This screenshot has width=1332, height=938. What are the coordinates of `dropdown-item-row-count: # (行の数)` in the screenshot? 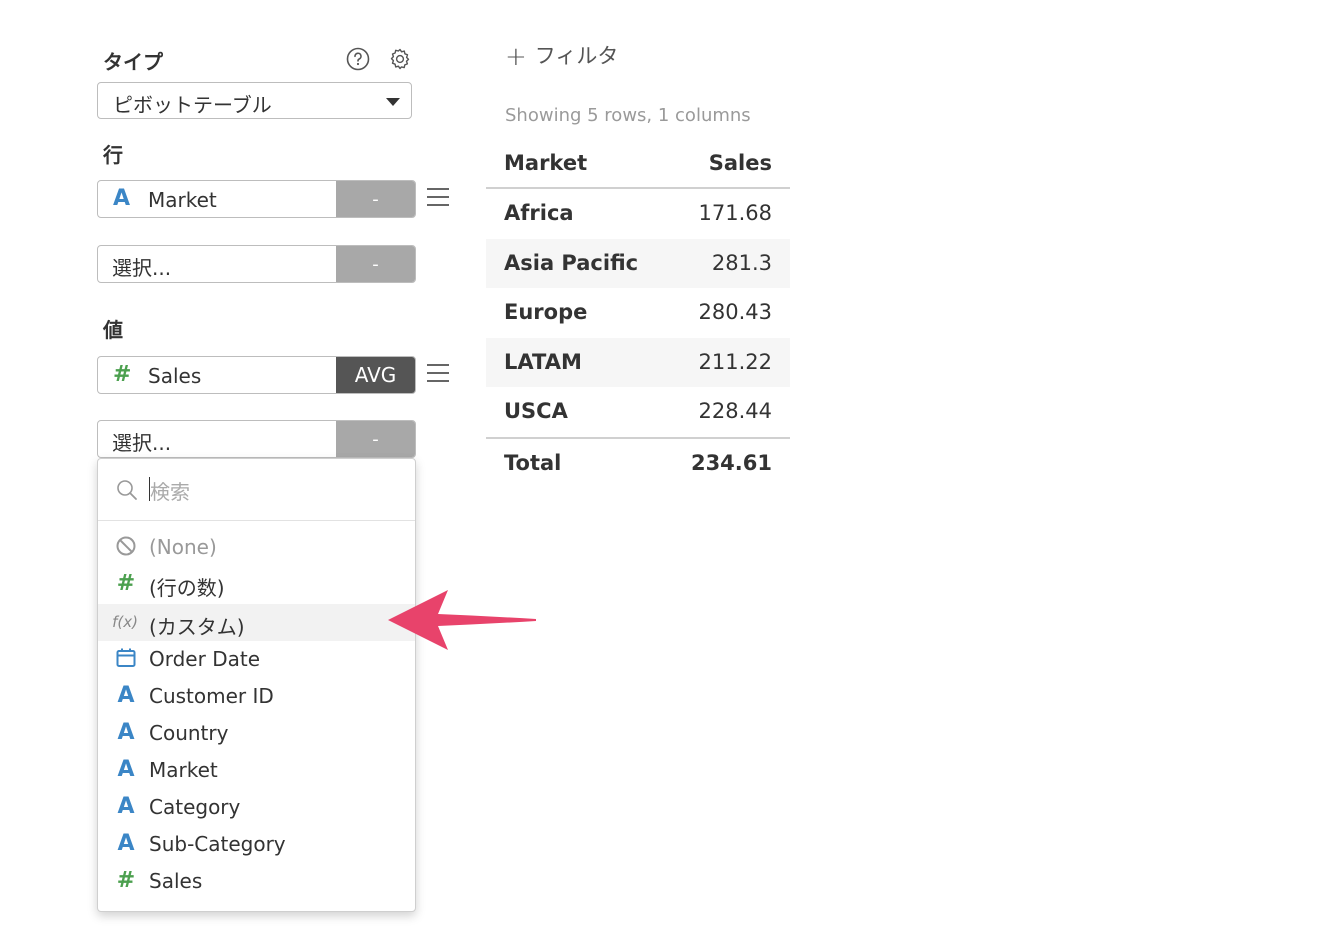 It's located at (256, 583).